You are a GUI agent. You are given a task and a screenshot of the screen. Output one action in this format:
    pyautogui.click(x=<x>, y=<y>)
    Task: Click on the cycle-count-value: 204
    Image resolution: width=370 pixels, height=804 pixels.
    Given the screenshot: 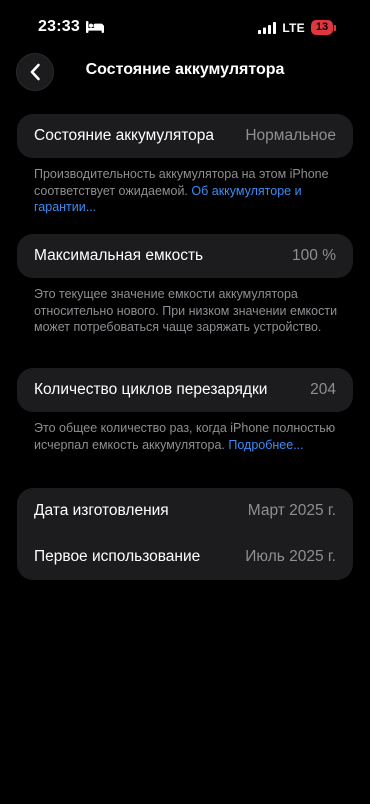 What is the action you would take?
    pyautogui.click(x=323, y=389)
    